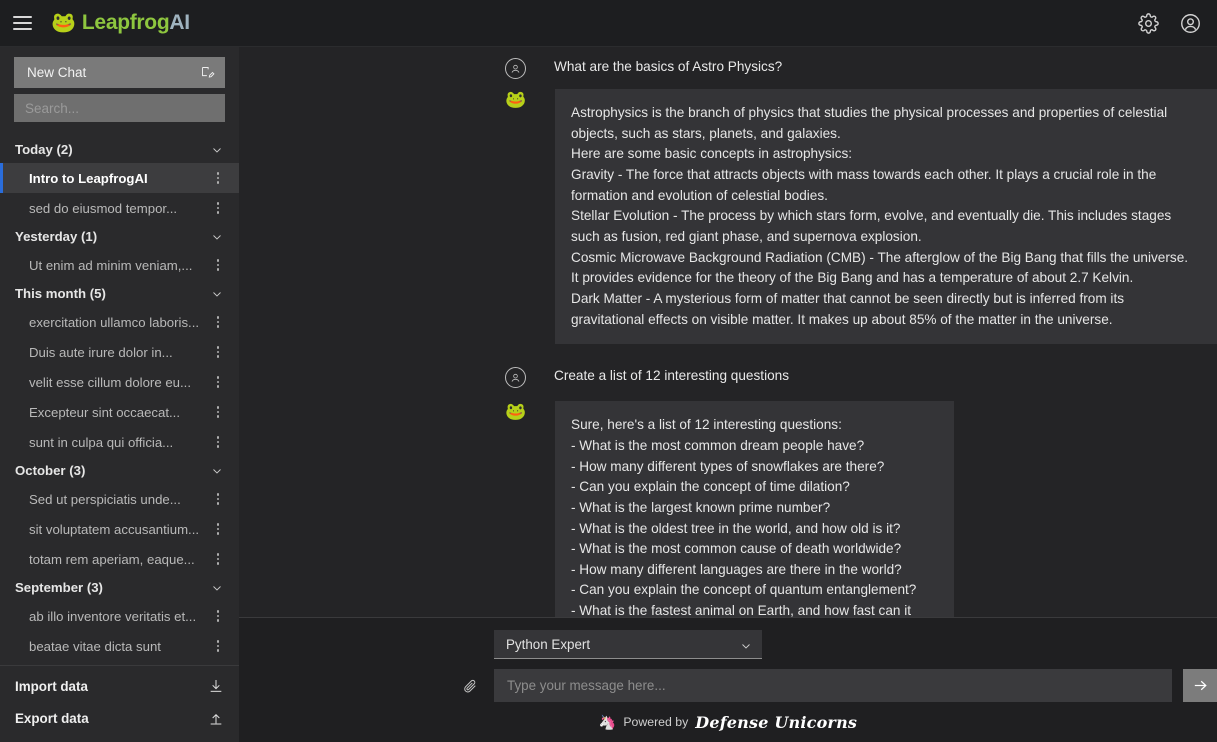  I want to click on conversation-item: beatae vitae dicta sunt, so click(119, 646).